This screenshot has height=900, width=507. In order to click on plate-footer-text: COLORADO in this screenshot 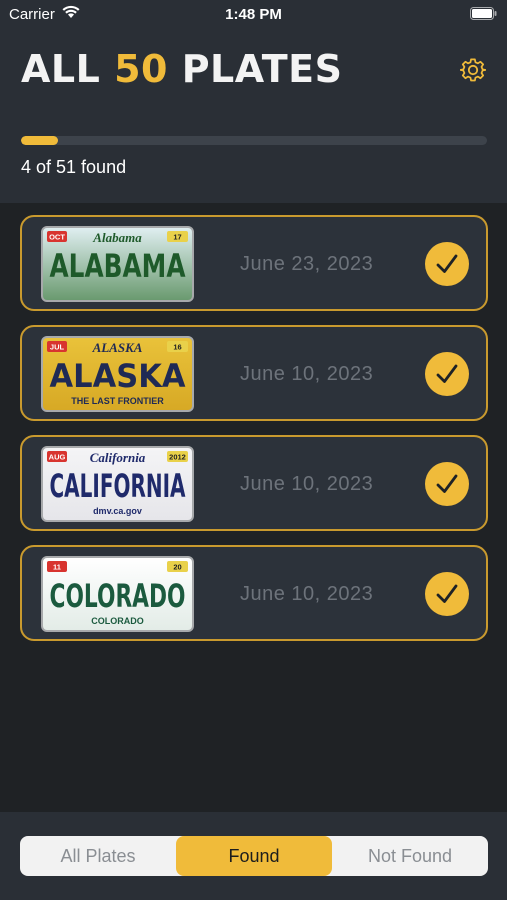, I will do `click(117, 621)`.